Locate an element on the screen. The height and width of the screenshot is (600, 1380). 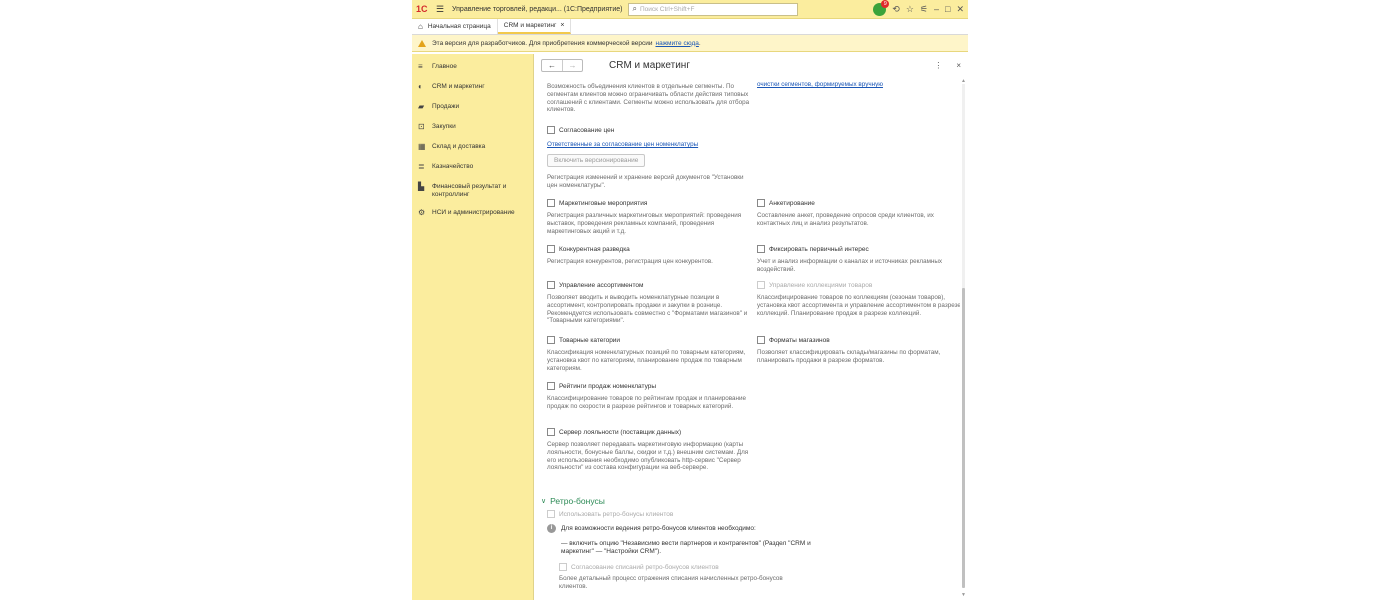
buy-link: нажмите сюда is located at coordinates (676, 43).